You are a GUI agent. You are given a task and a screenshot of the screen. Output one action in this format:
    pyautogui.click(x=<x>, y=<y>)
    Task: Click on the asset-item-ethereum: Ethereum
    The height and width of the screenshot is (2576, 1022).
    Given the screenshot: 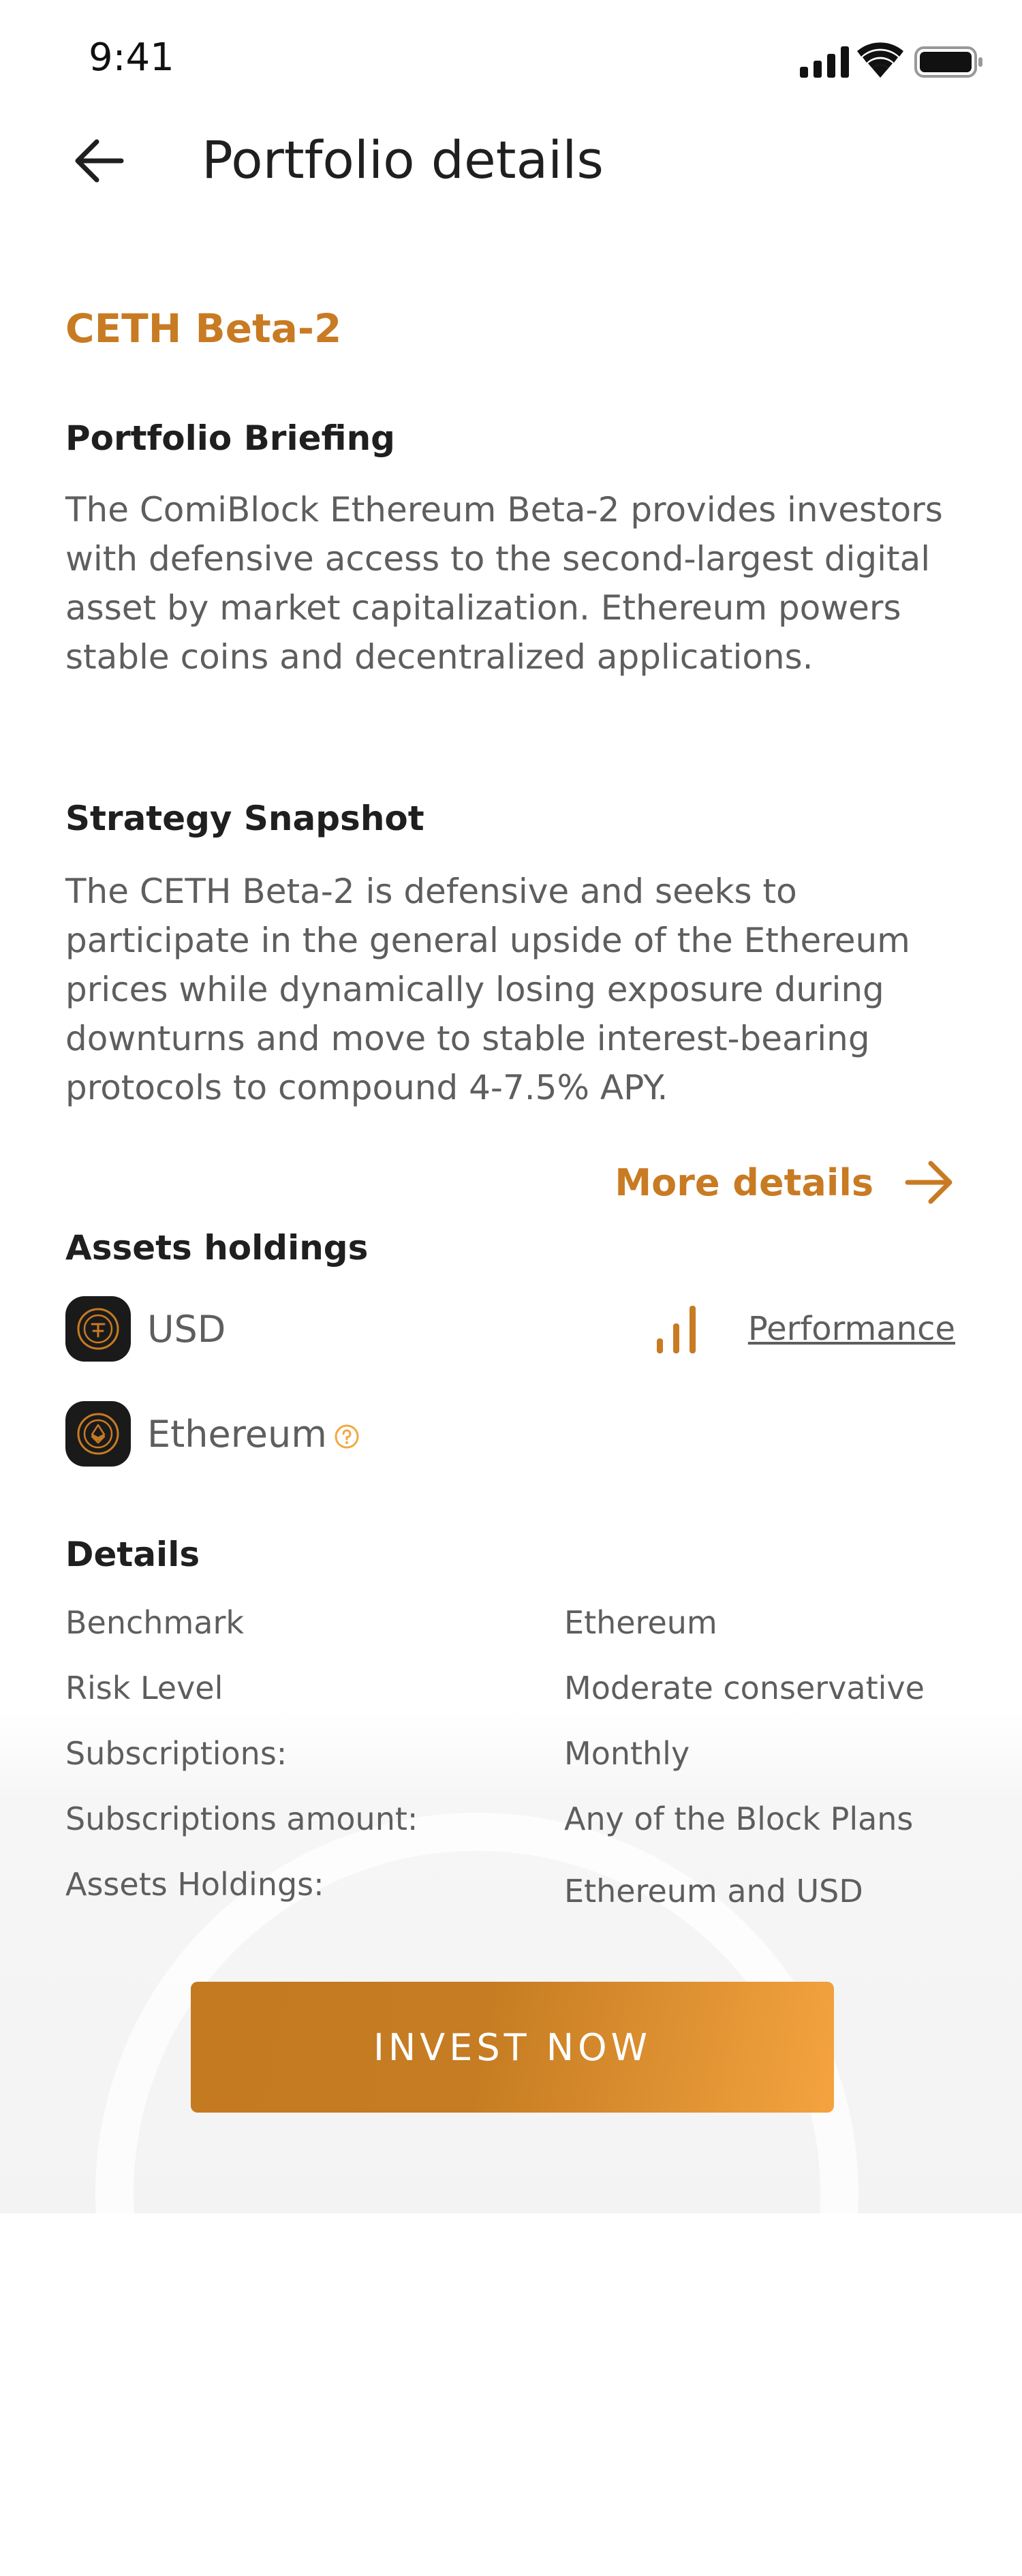 What is the action you would take?
    pyautogui.click(x=213, y=1434)
    